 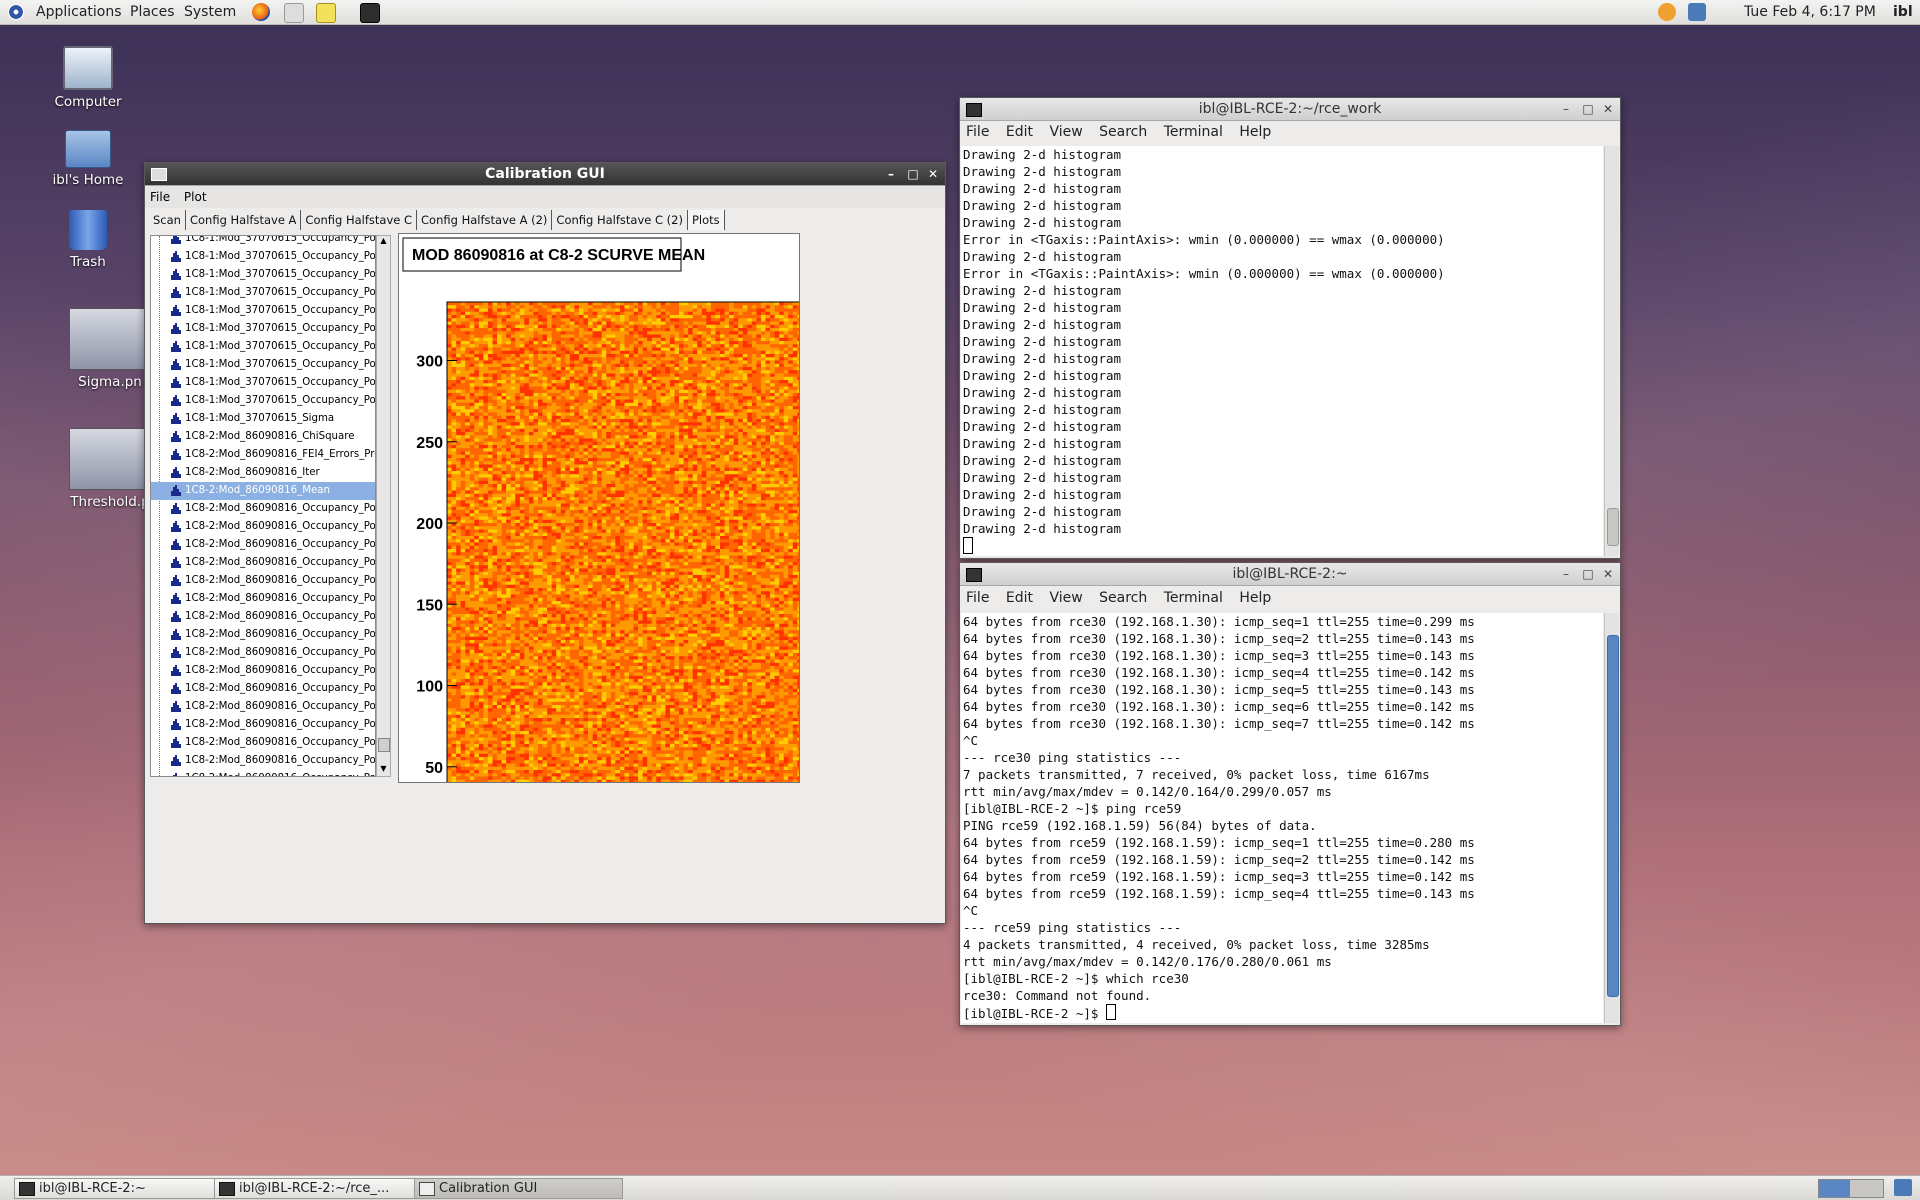 What do you see at coordinates (263, 545) in the screenshot?
I see `tree-item: 1C8-2:Mod_86090816_Occupancy_Point_002` at bounding box center [263, 545].